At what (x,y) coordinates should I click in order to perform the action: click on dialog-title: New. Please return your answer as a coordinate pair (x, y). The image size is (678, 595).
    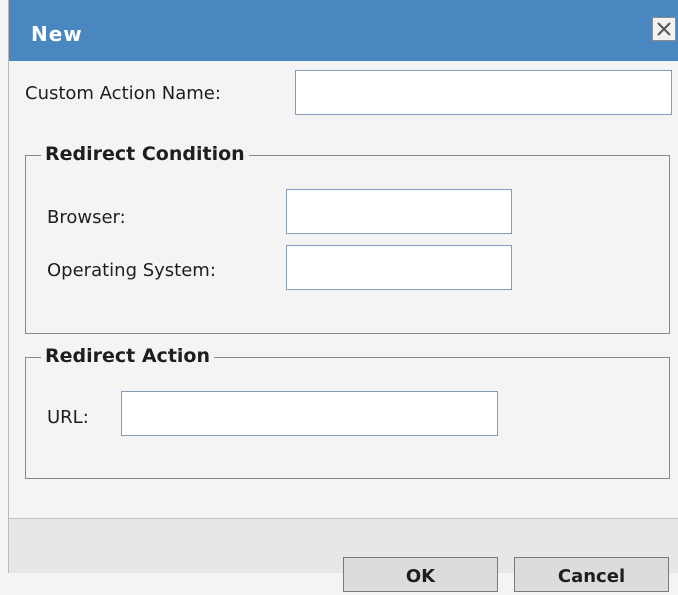
    Looking at the image, I should click on (57, 34).